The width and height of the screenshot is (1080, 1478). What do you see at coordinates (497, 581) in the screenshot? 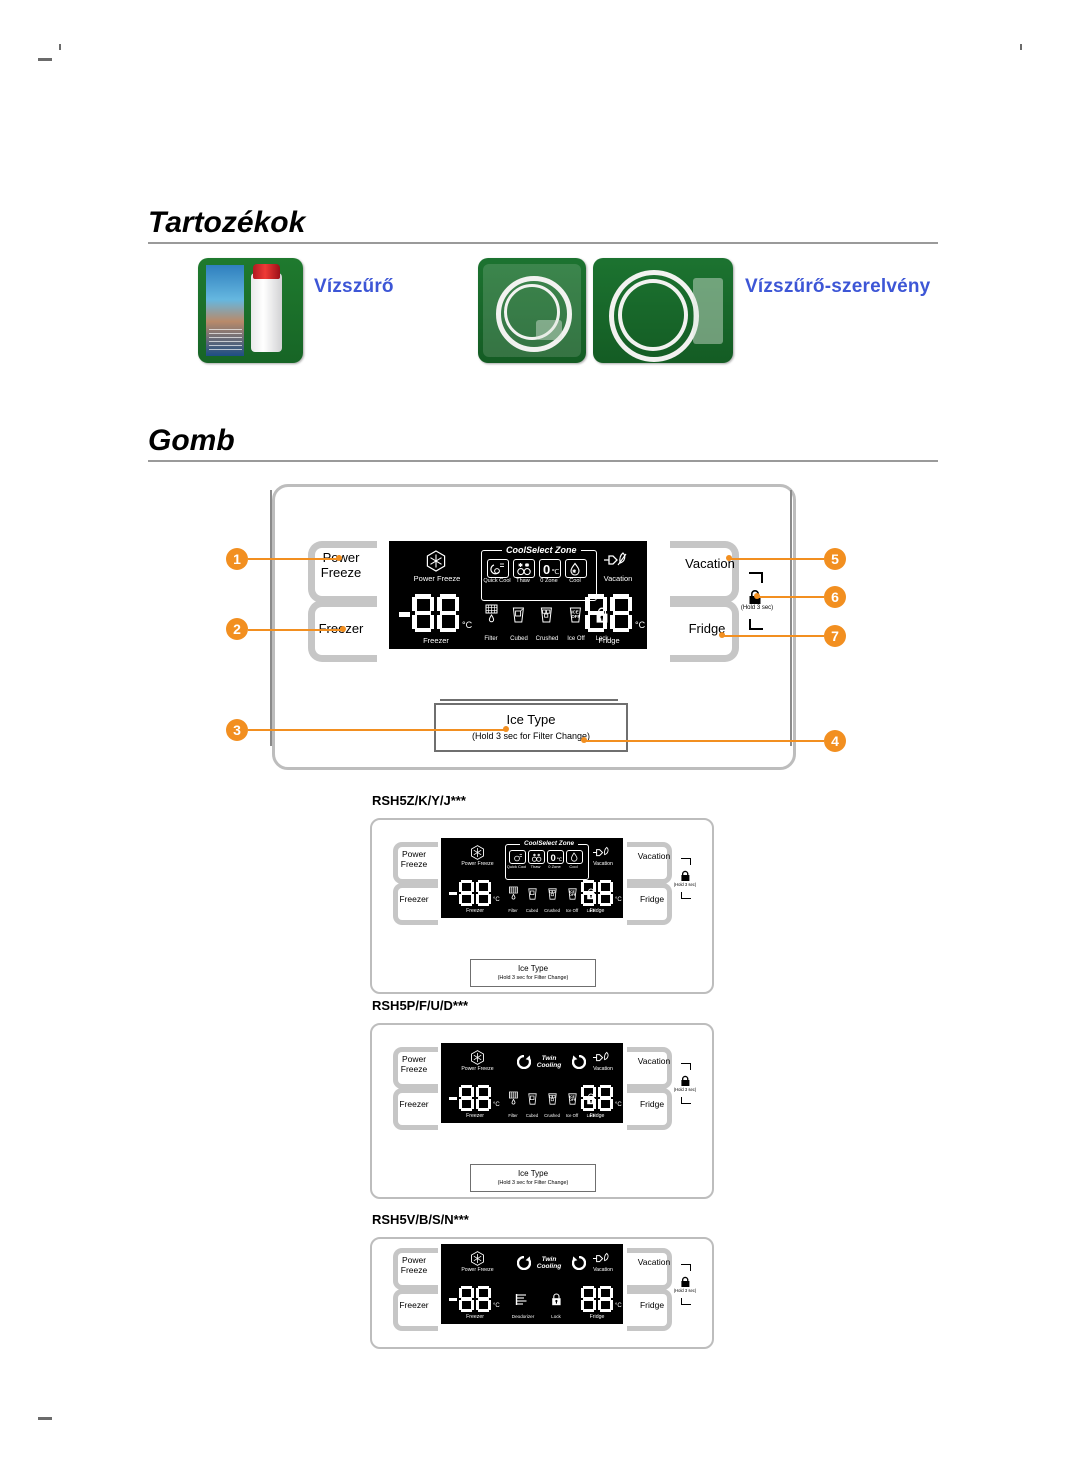
I see `quick-cool-label: Quick Cool` at bounding box center [497, 581].